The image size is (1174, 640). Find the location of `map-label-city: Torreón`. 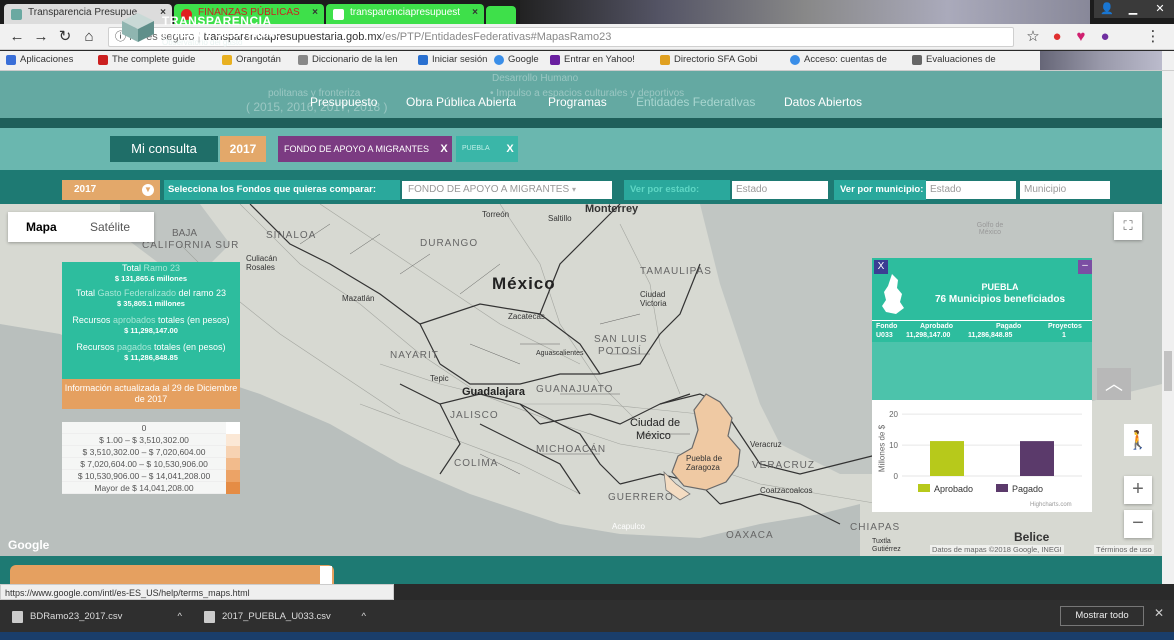

map-label-city: Torreón is located at coordinates (496, 214).